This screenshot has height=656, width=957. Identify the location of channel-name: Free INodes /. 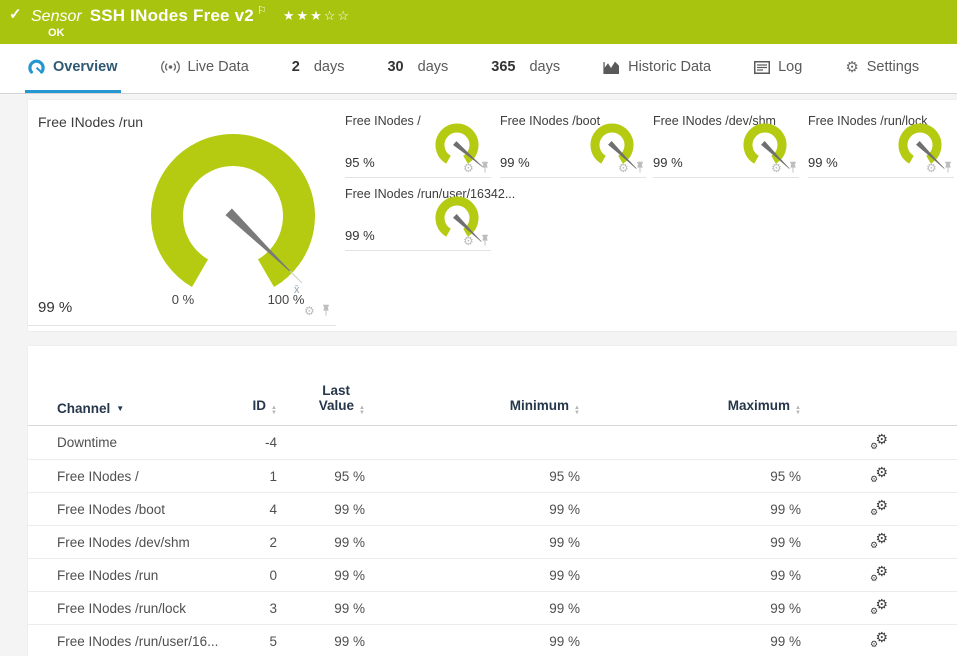
(98, 476).